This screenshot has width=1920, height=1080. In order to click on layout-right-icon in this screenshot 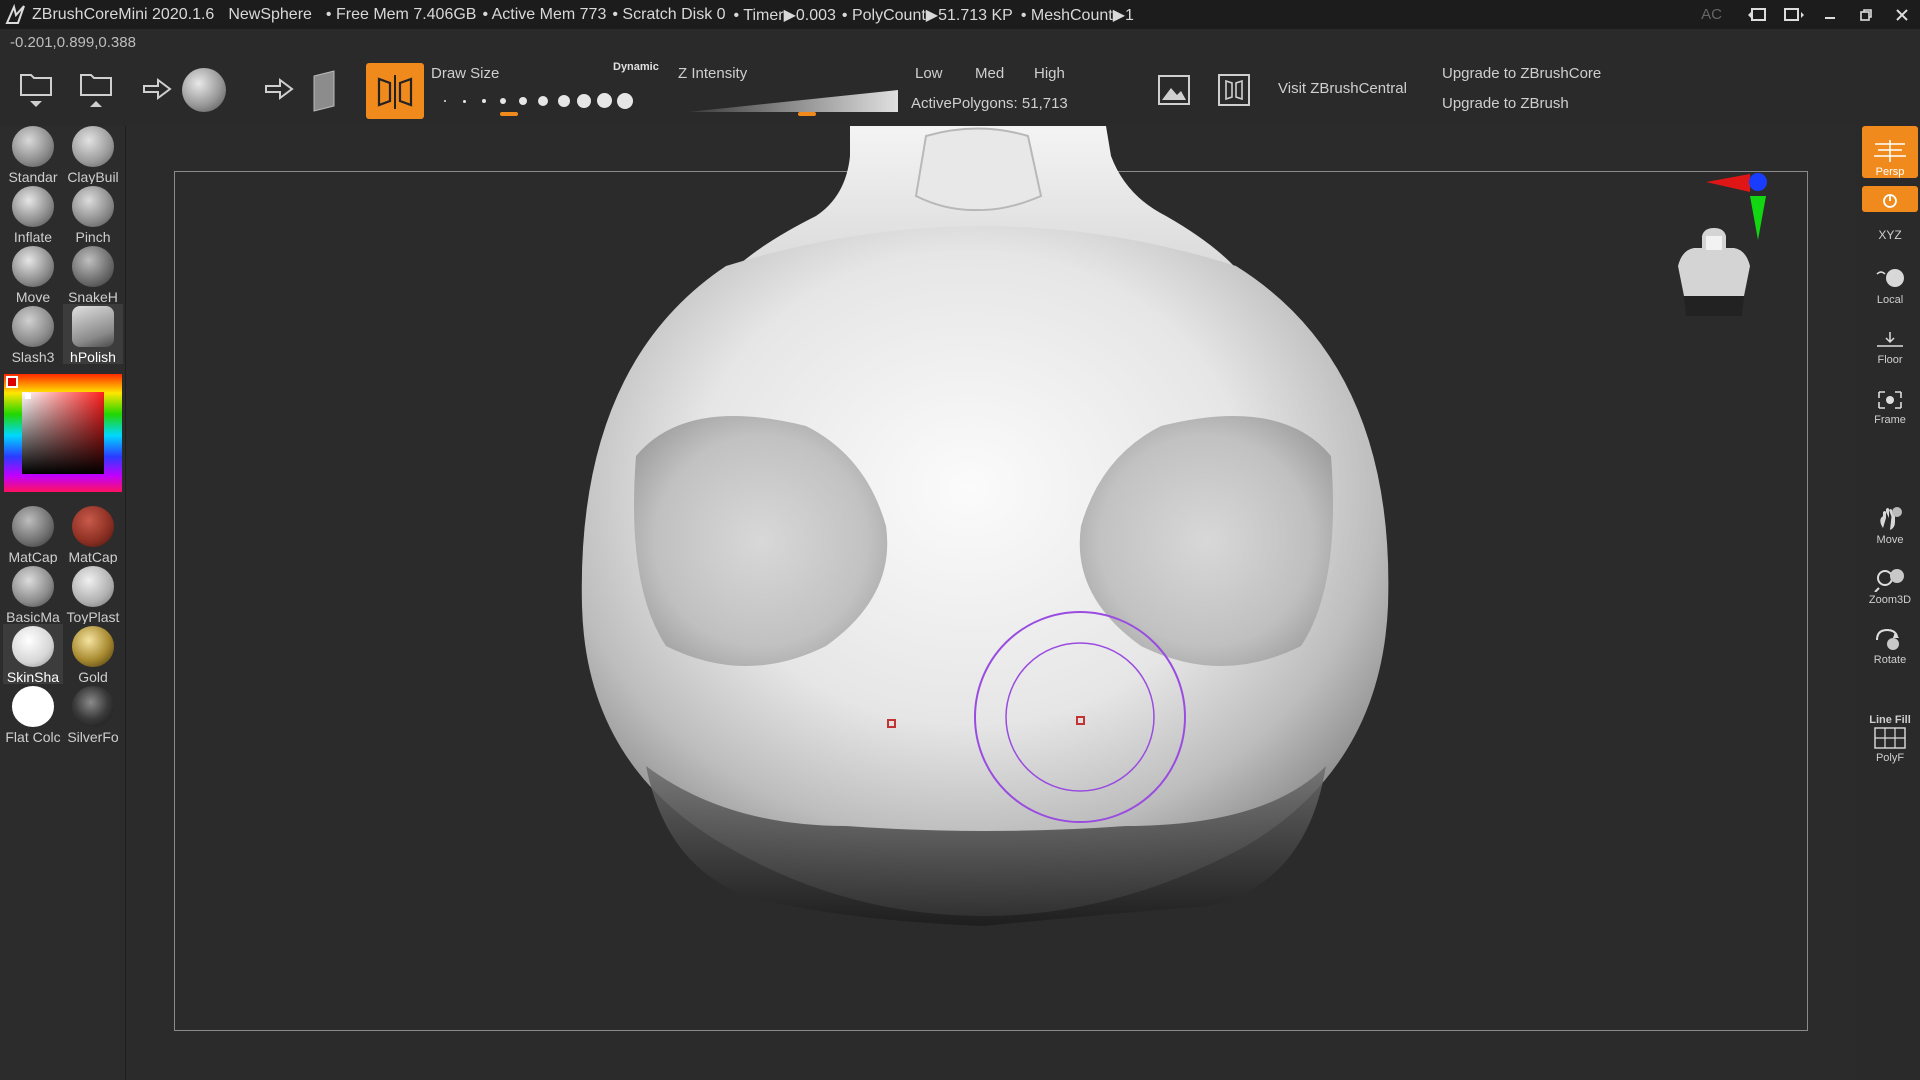, I will do `click(1794, 14)`.